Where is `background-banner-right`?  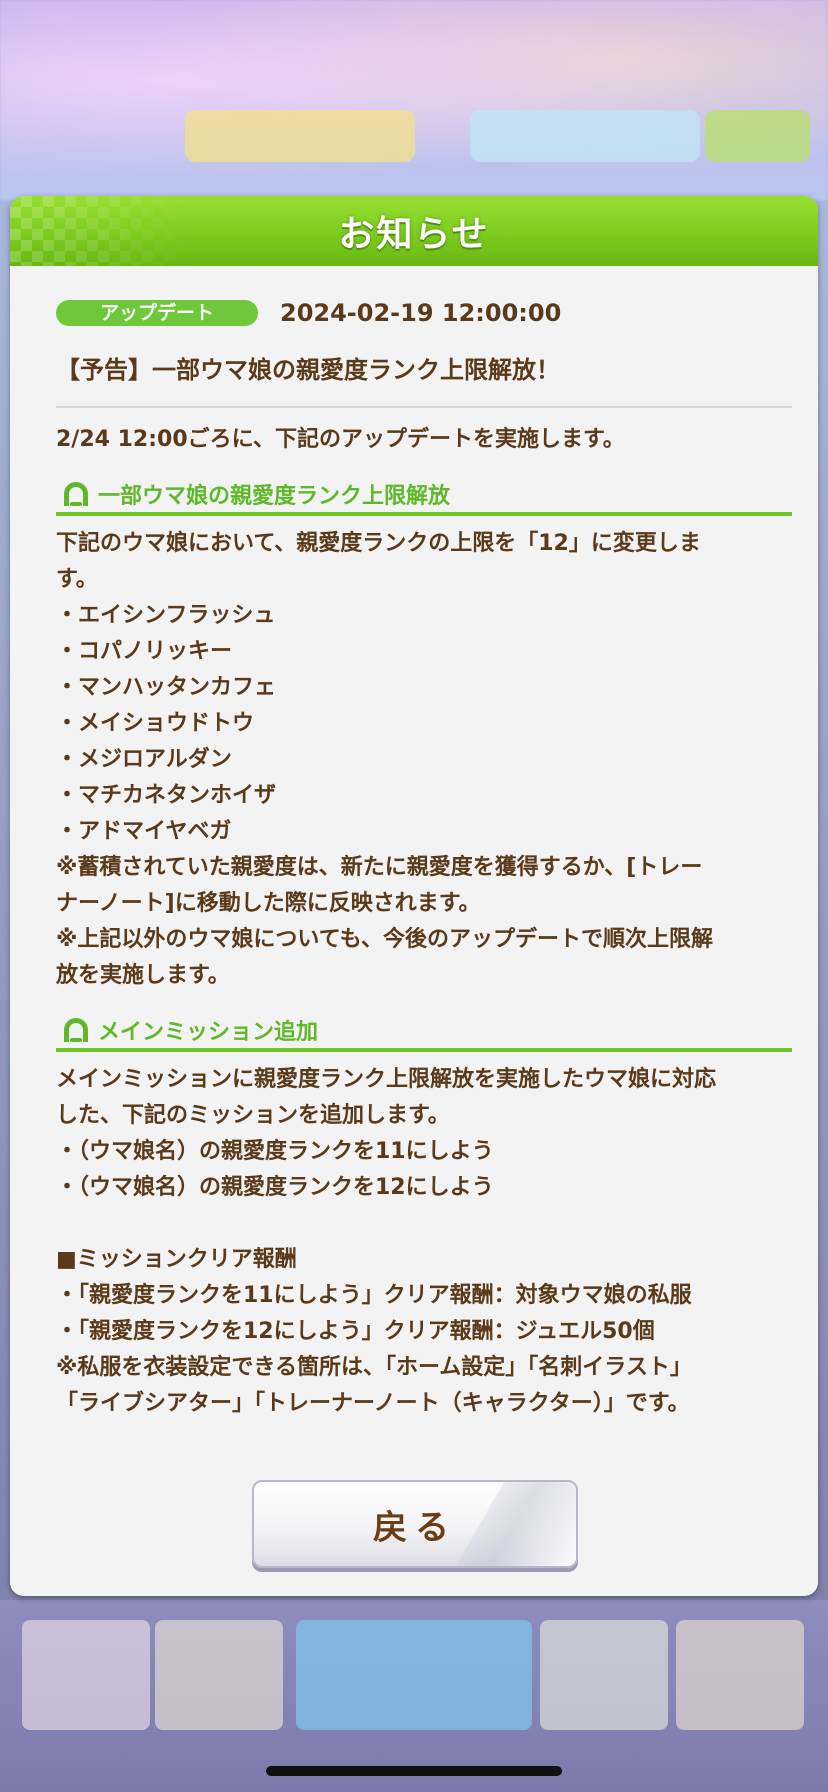 background-banner-right is located at coordinates (585, 136).